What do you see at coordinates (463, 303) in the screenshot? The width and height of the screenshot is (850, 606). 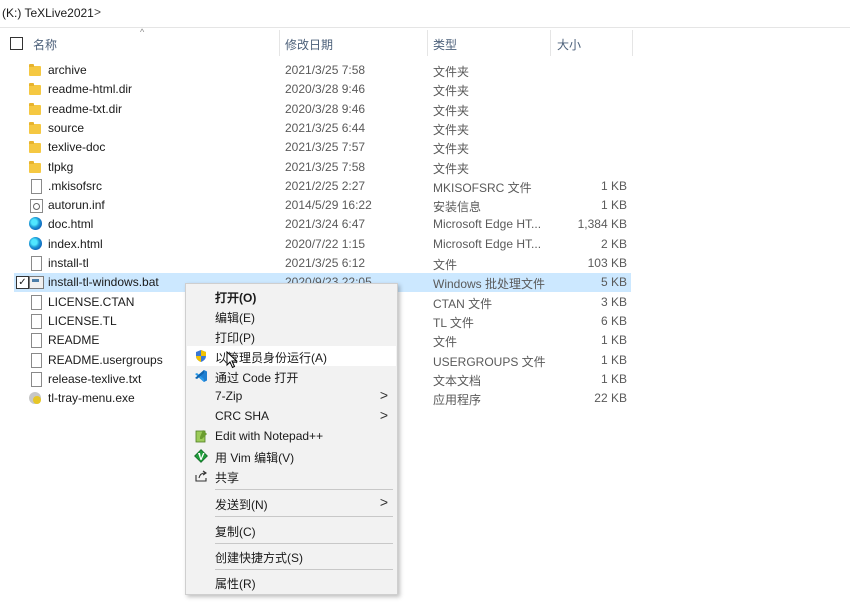 I see `file-type: CTAN 文件` at bounding box center [463, 303].